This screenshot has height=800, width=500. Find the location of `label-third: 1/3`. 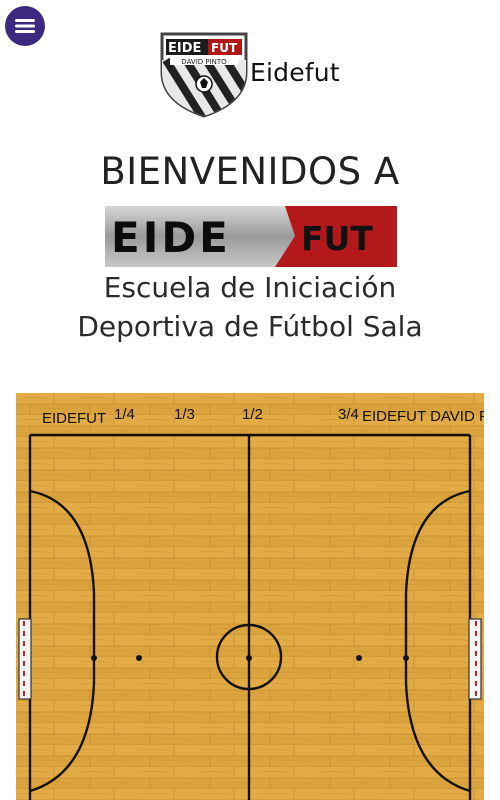

label-third: 1/3 is located at coordinates (184, 414).